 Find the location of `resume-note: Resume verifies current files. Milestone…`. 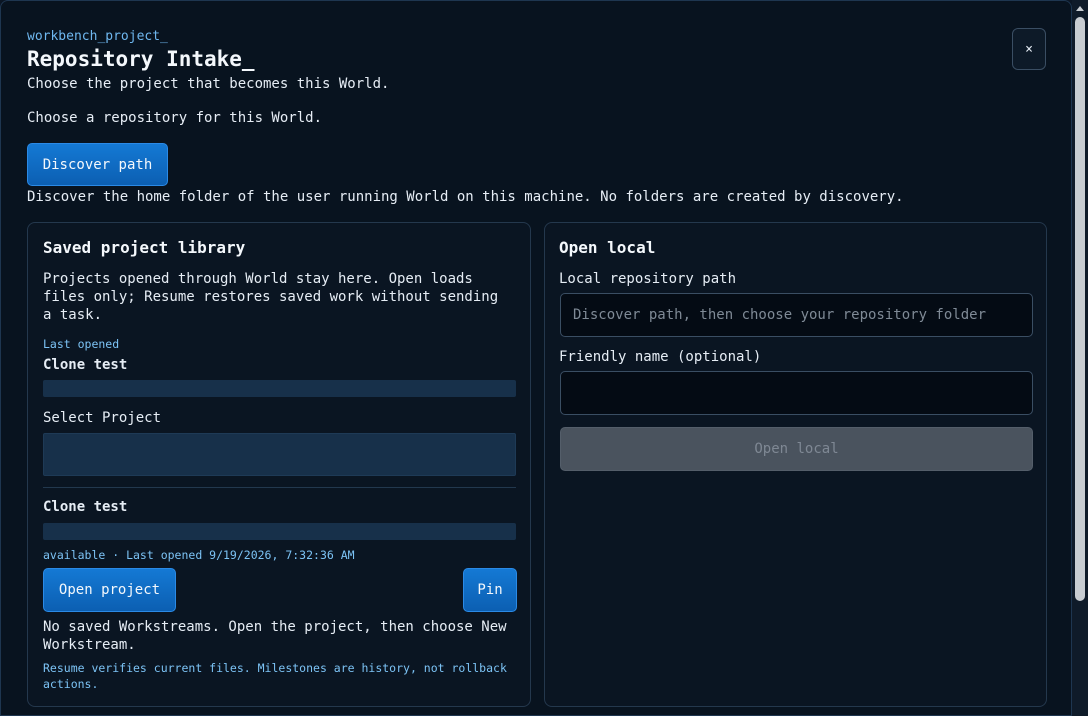

resume-note: Resume verifies current files. Milestone… is located at coordinates (275, 676).